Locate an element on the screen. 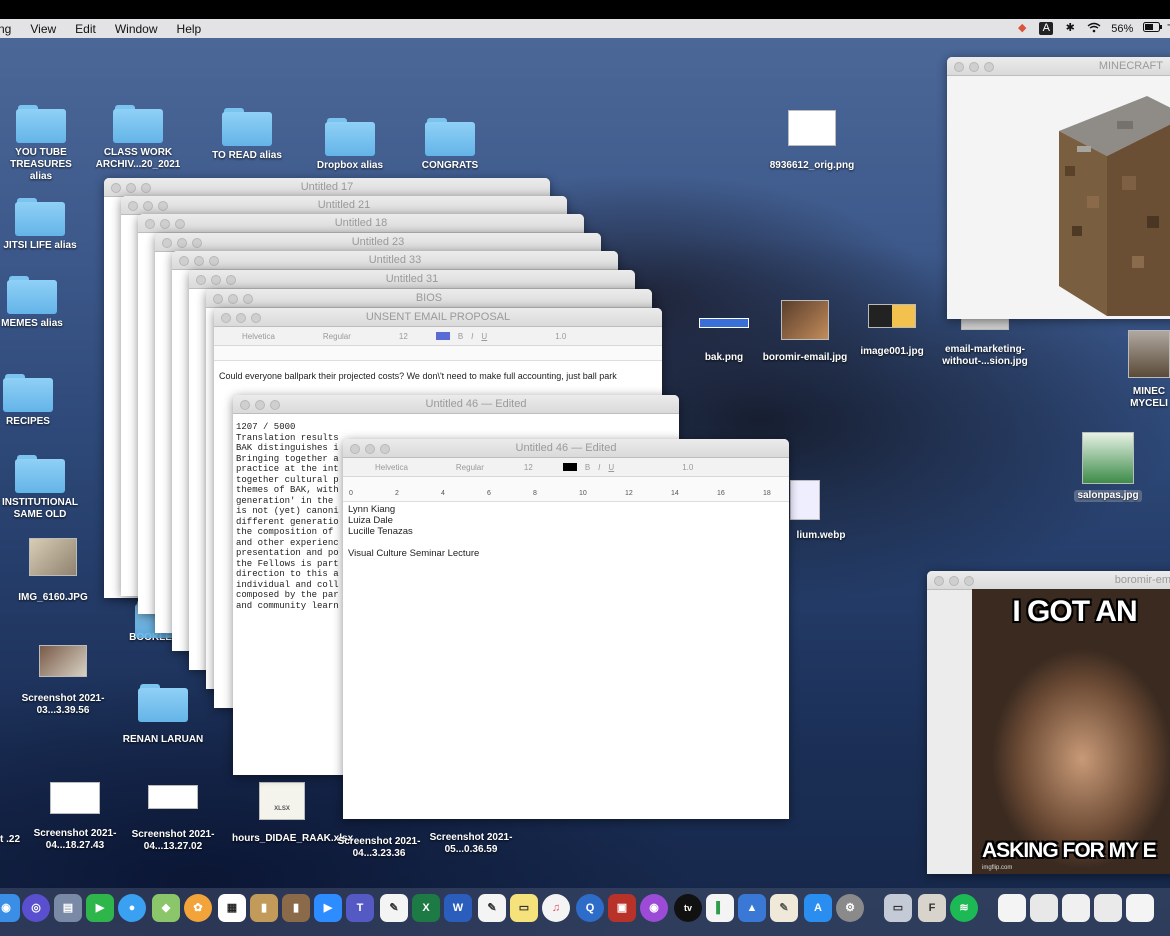 This screenshot has height=936, width=1170. safari-icon: ◉ is located at coordinates (10, 908).